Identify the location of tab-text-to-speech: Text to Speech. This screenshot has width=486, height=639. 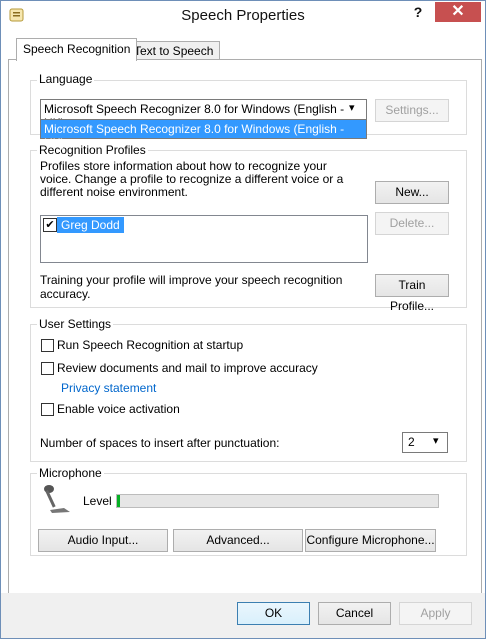
(174, 50).